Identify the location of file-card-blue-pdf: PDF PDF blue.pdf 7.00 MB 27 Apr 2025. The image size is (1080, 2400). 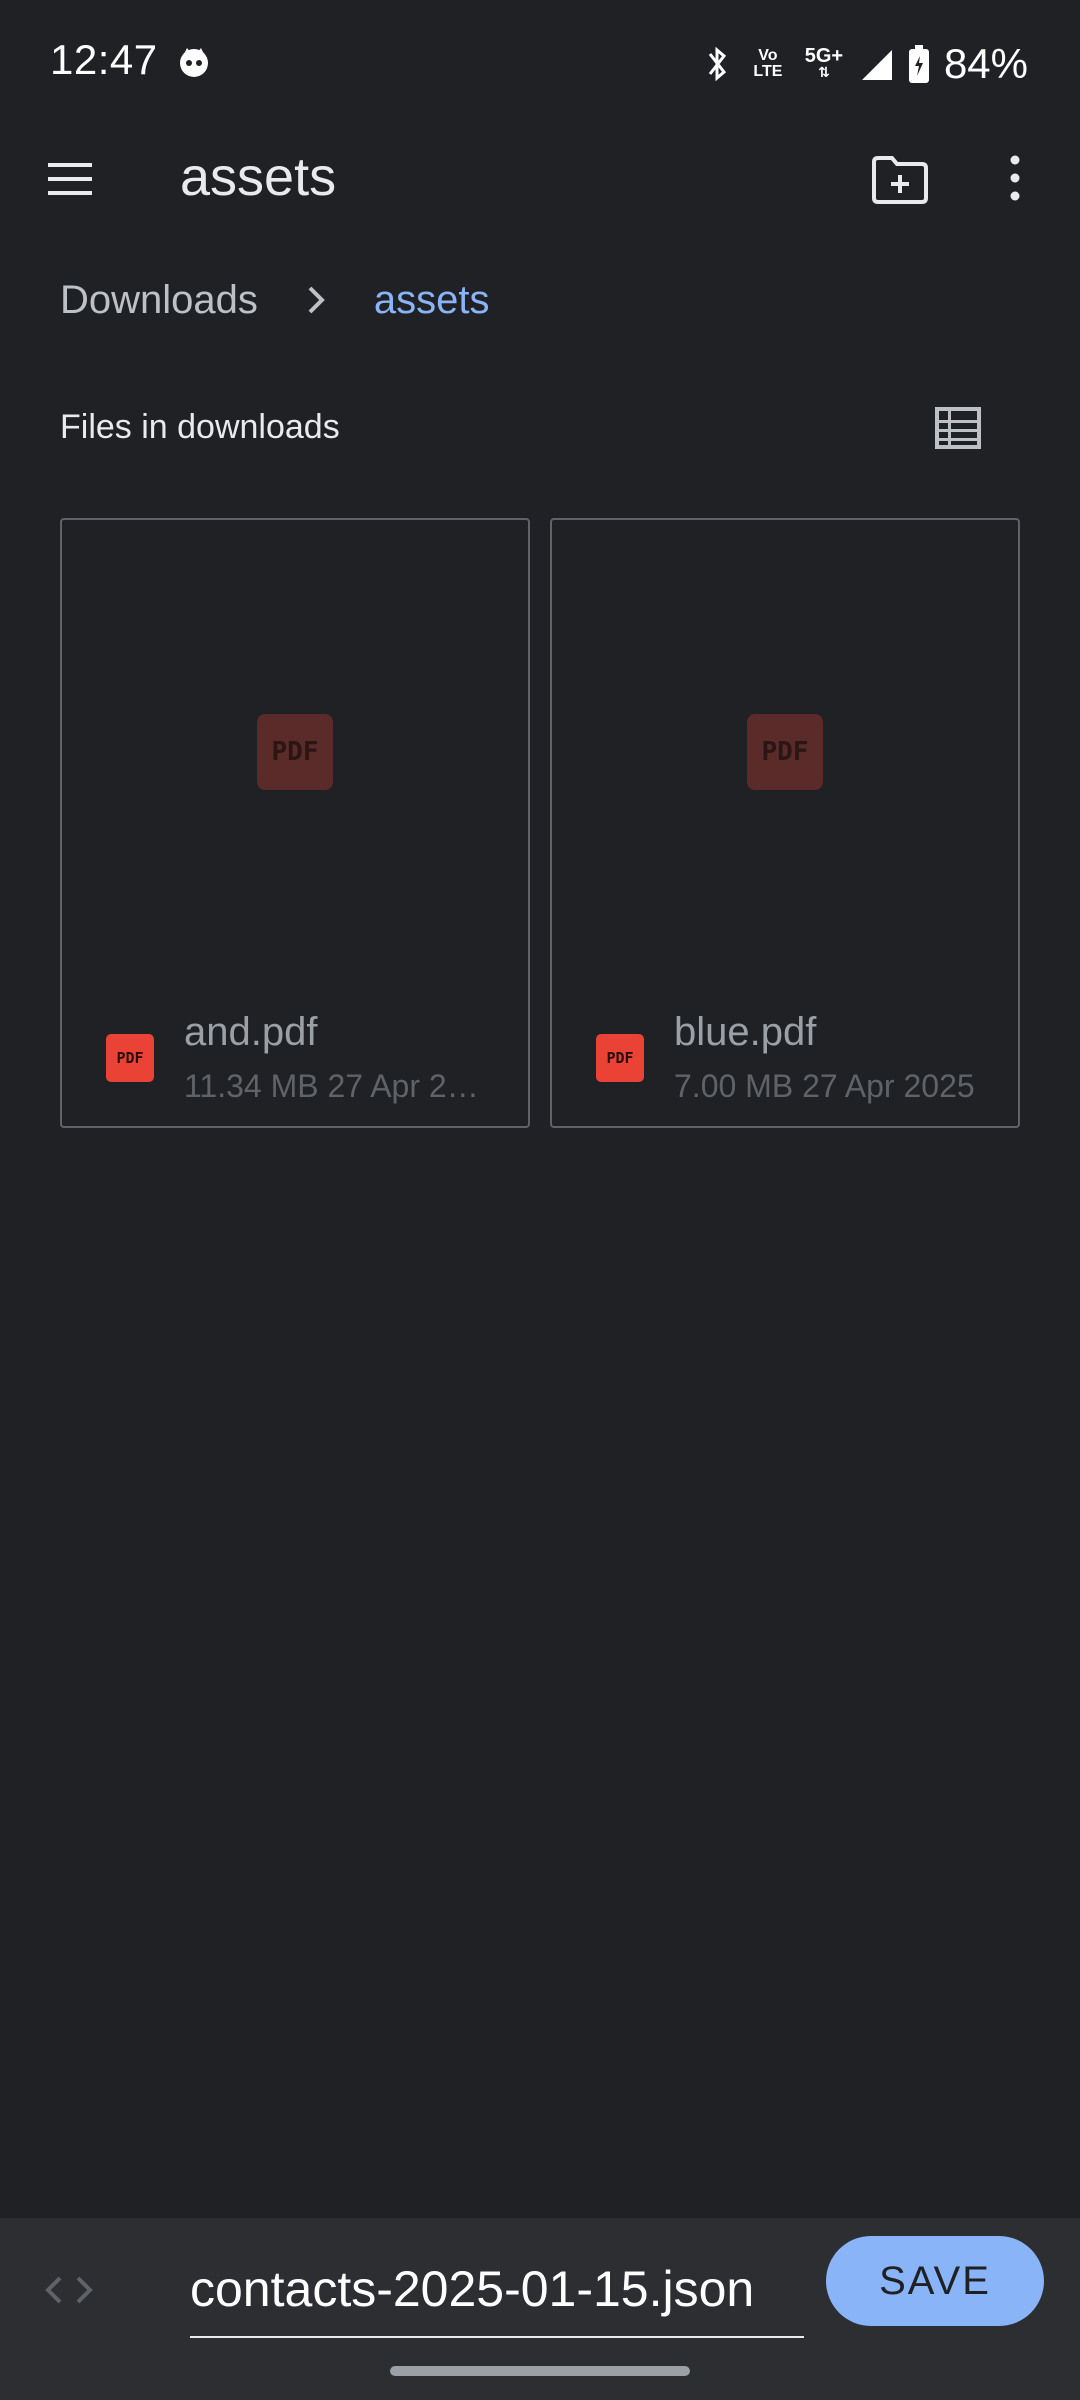
(785, 823).